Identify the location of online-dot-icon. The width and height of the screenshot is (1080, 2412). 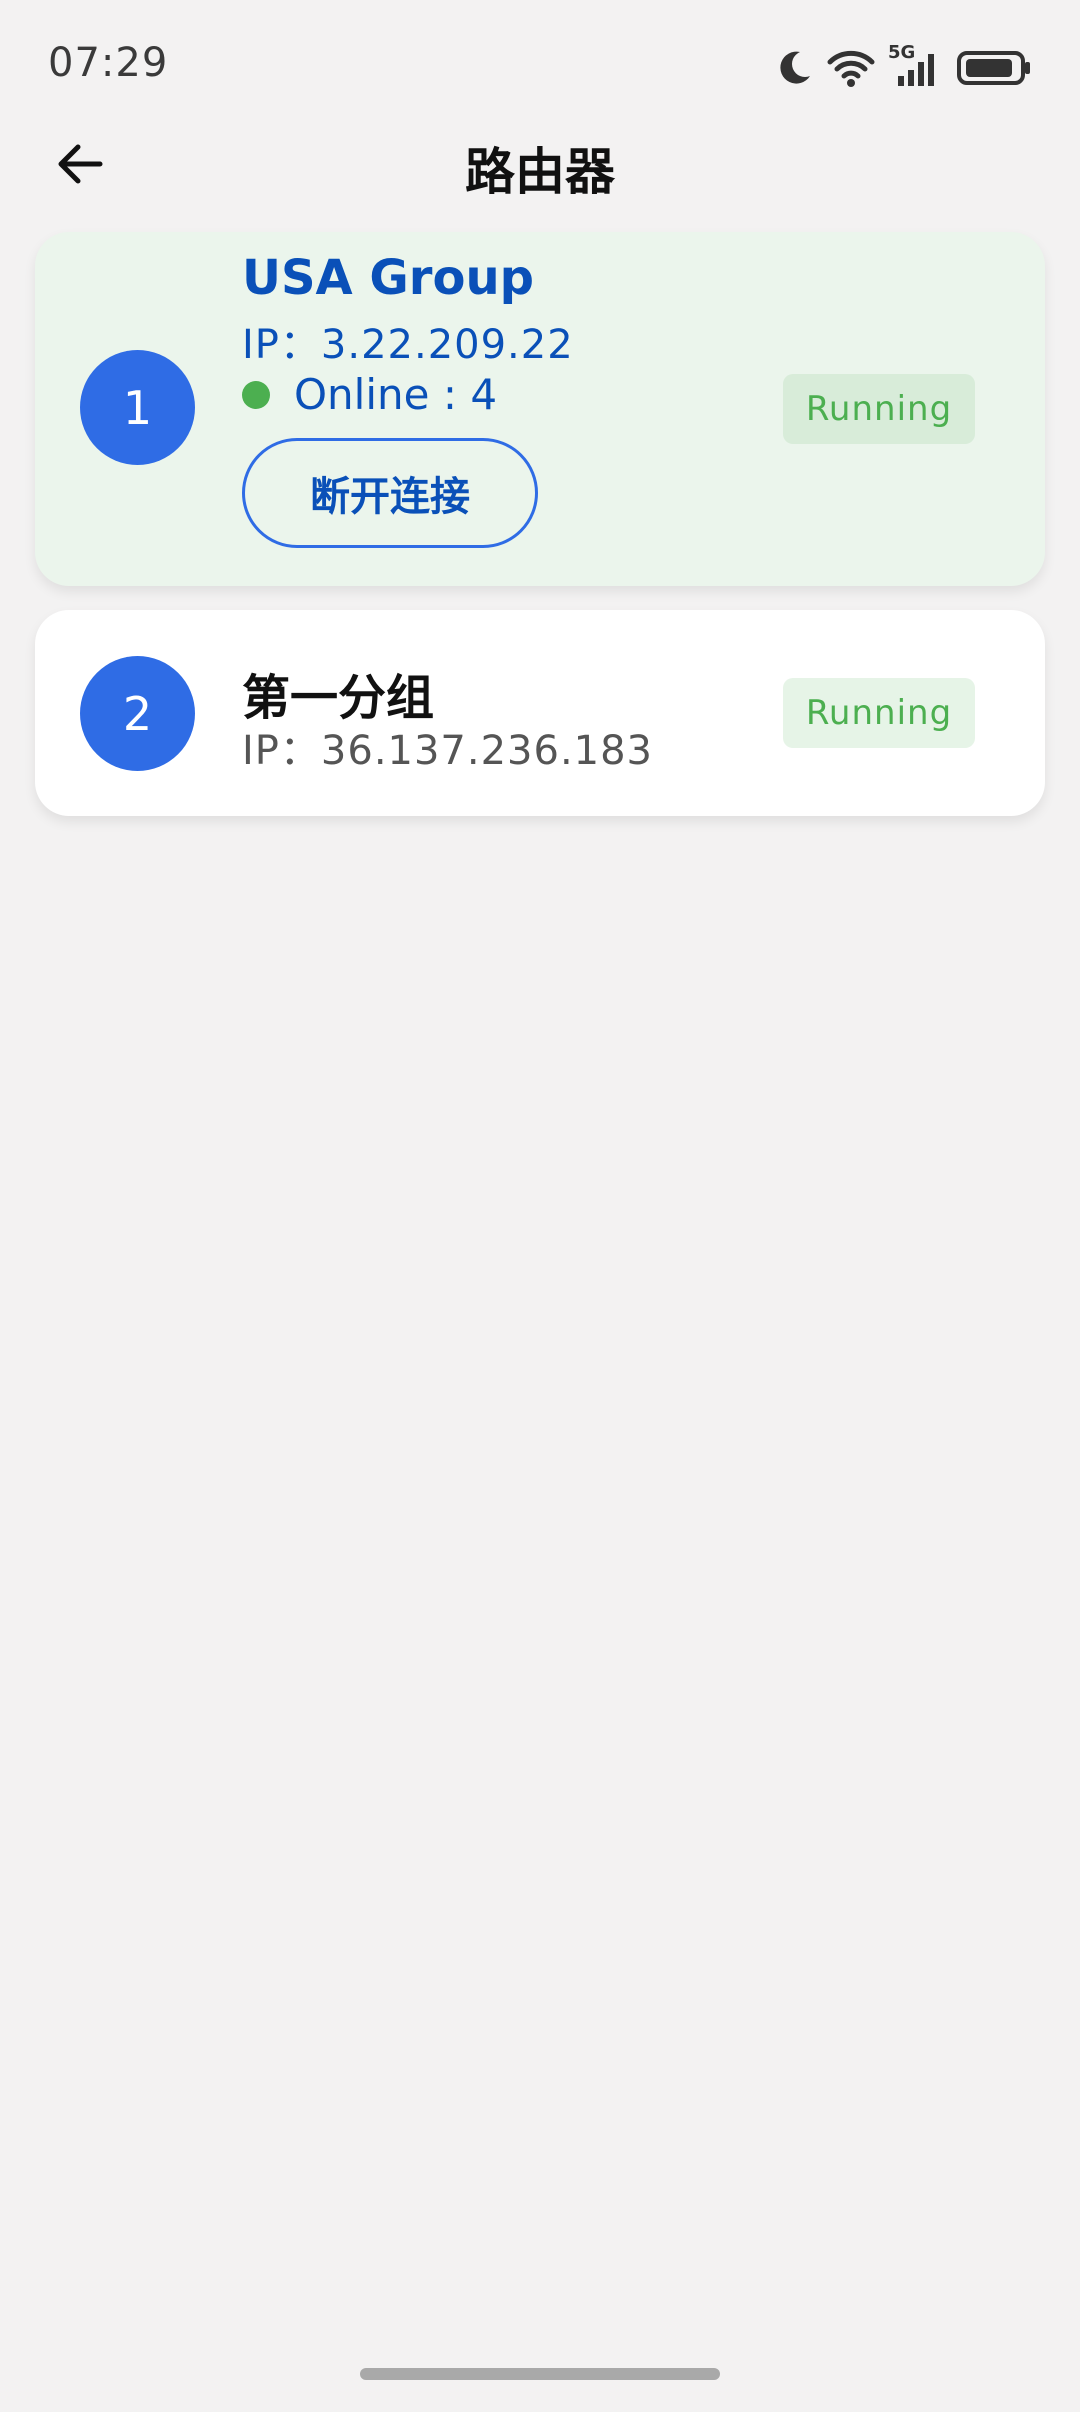
(256, 394).